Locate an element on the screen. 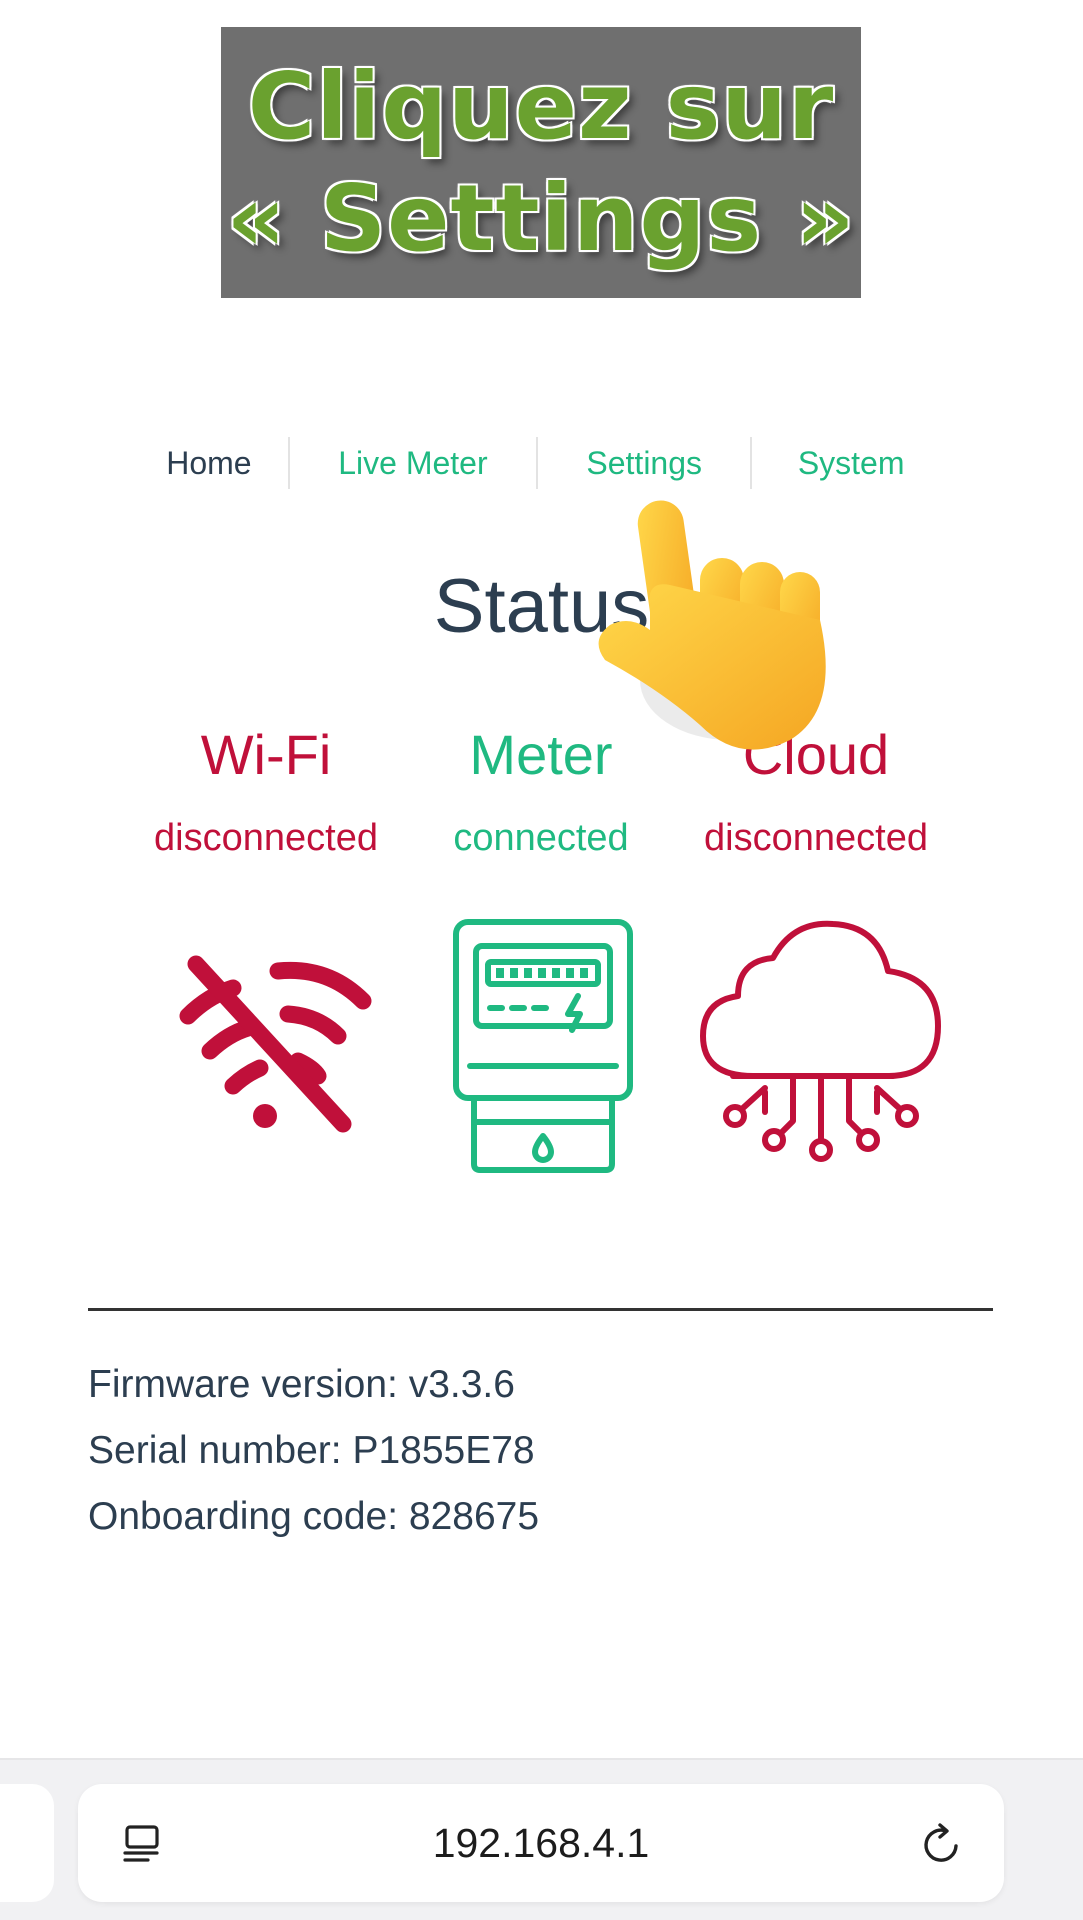  firmware-version: Firmware version: v3.3.6 is located at coordinates (301, 1384).